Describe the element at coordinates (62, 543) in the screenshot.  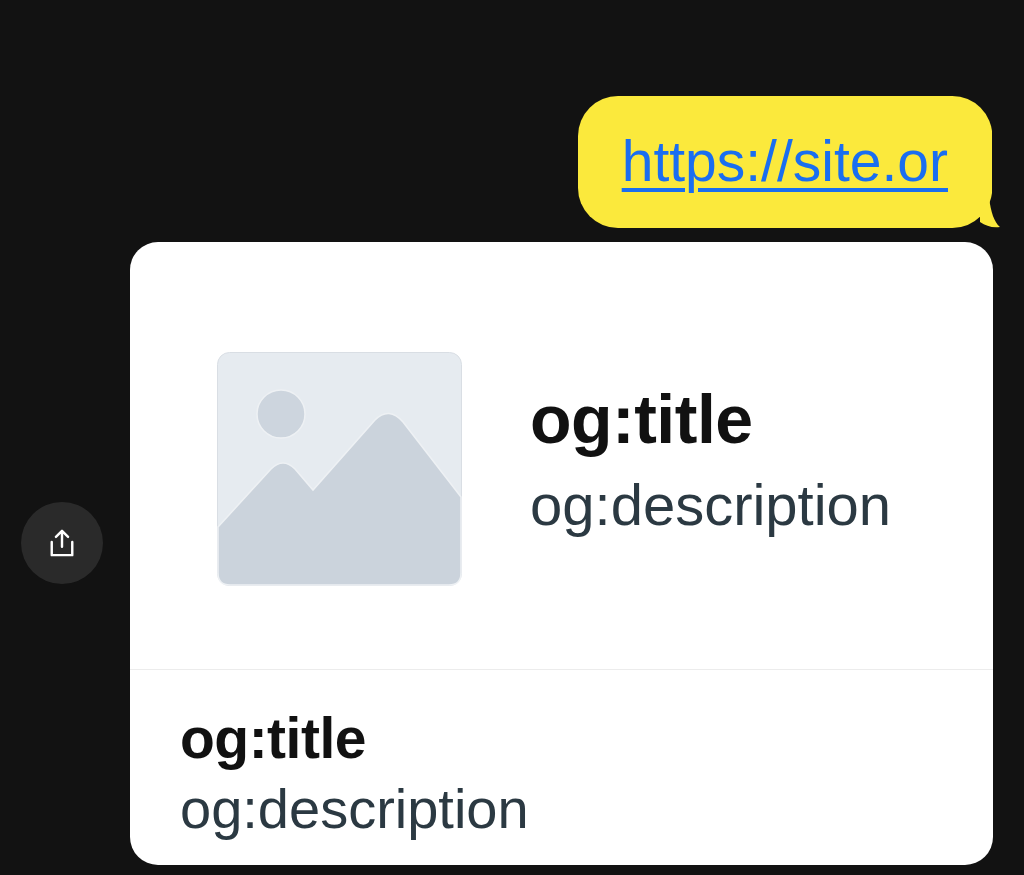
I see `share-icon` at that location.